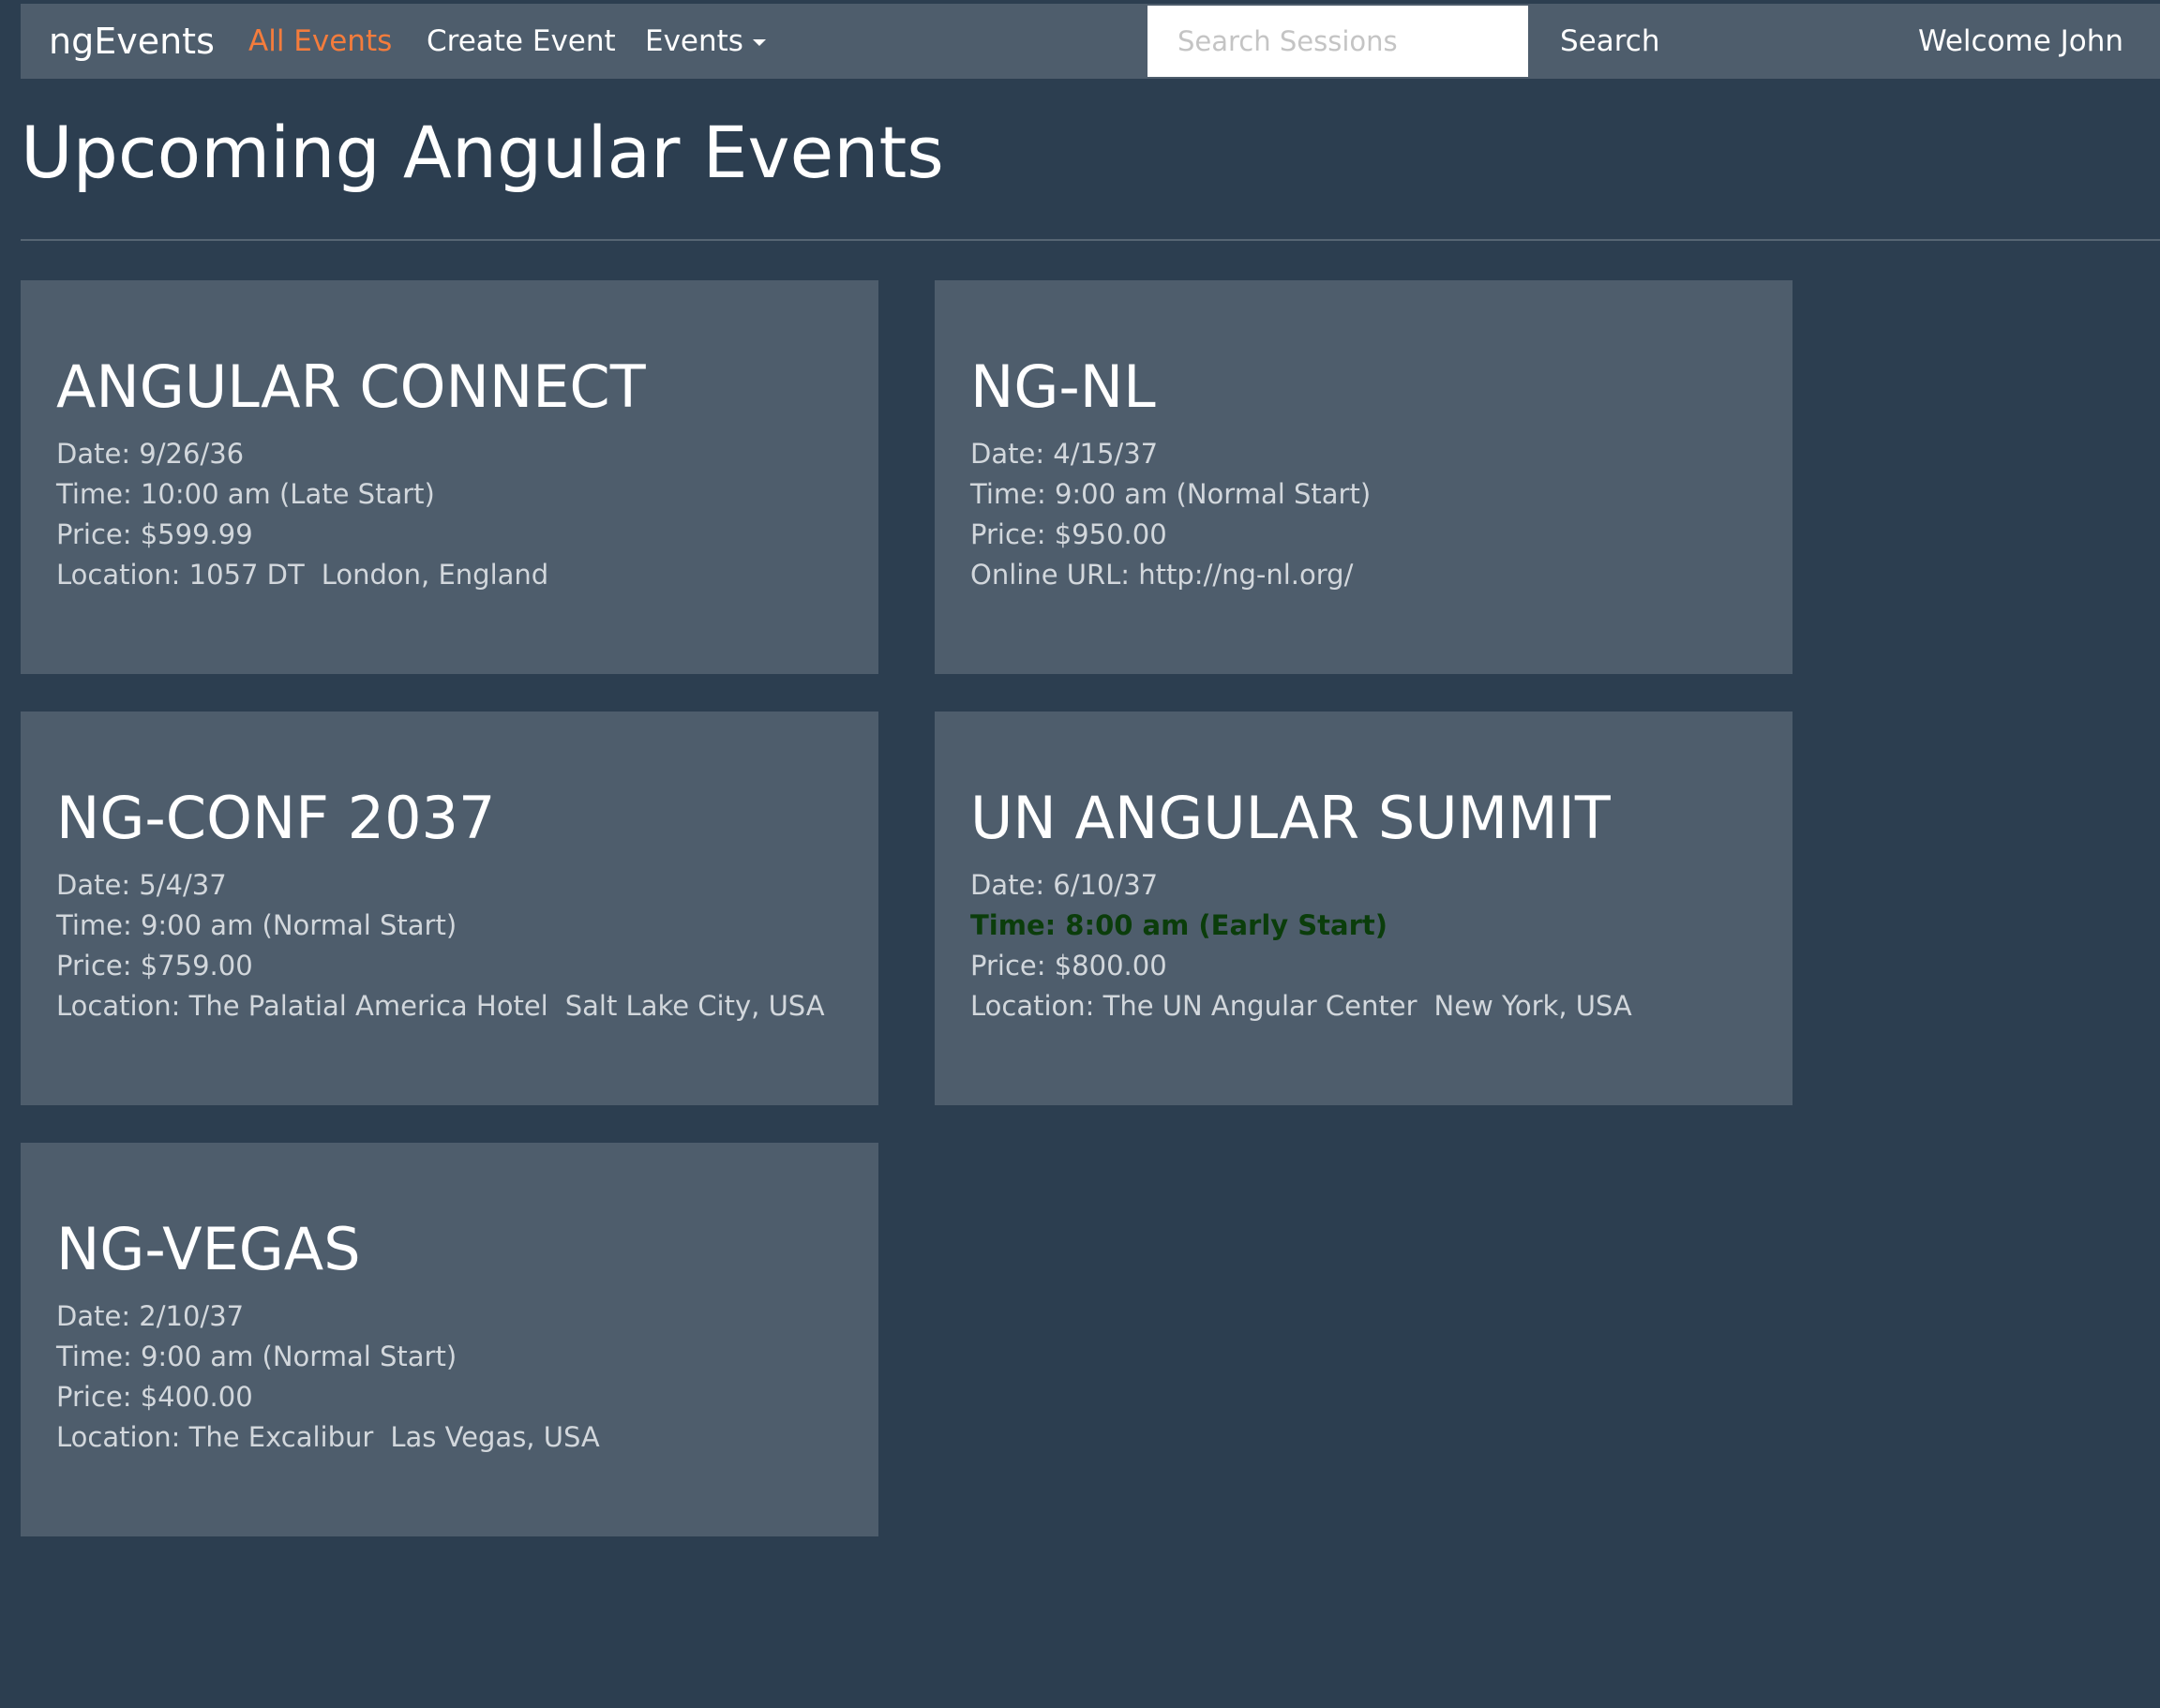  What do you see at coordinates (435, 575) in the screenshot?
I see `event-location-city: London, England` at bounding box center [435, 575].